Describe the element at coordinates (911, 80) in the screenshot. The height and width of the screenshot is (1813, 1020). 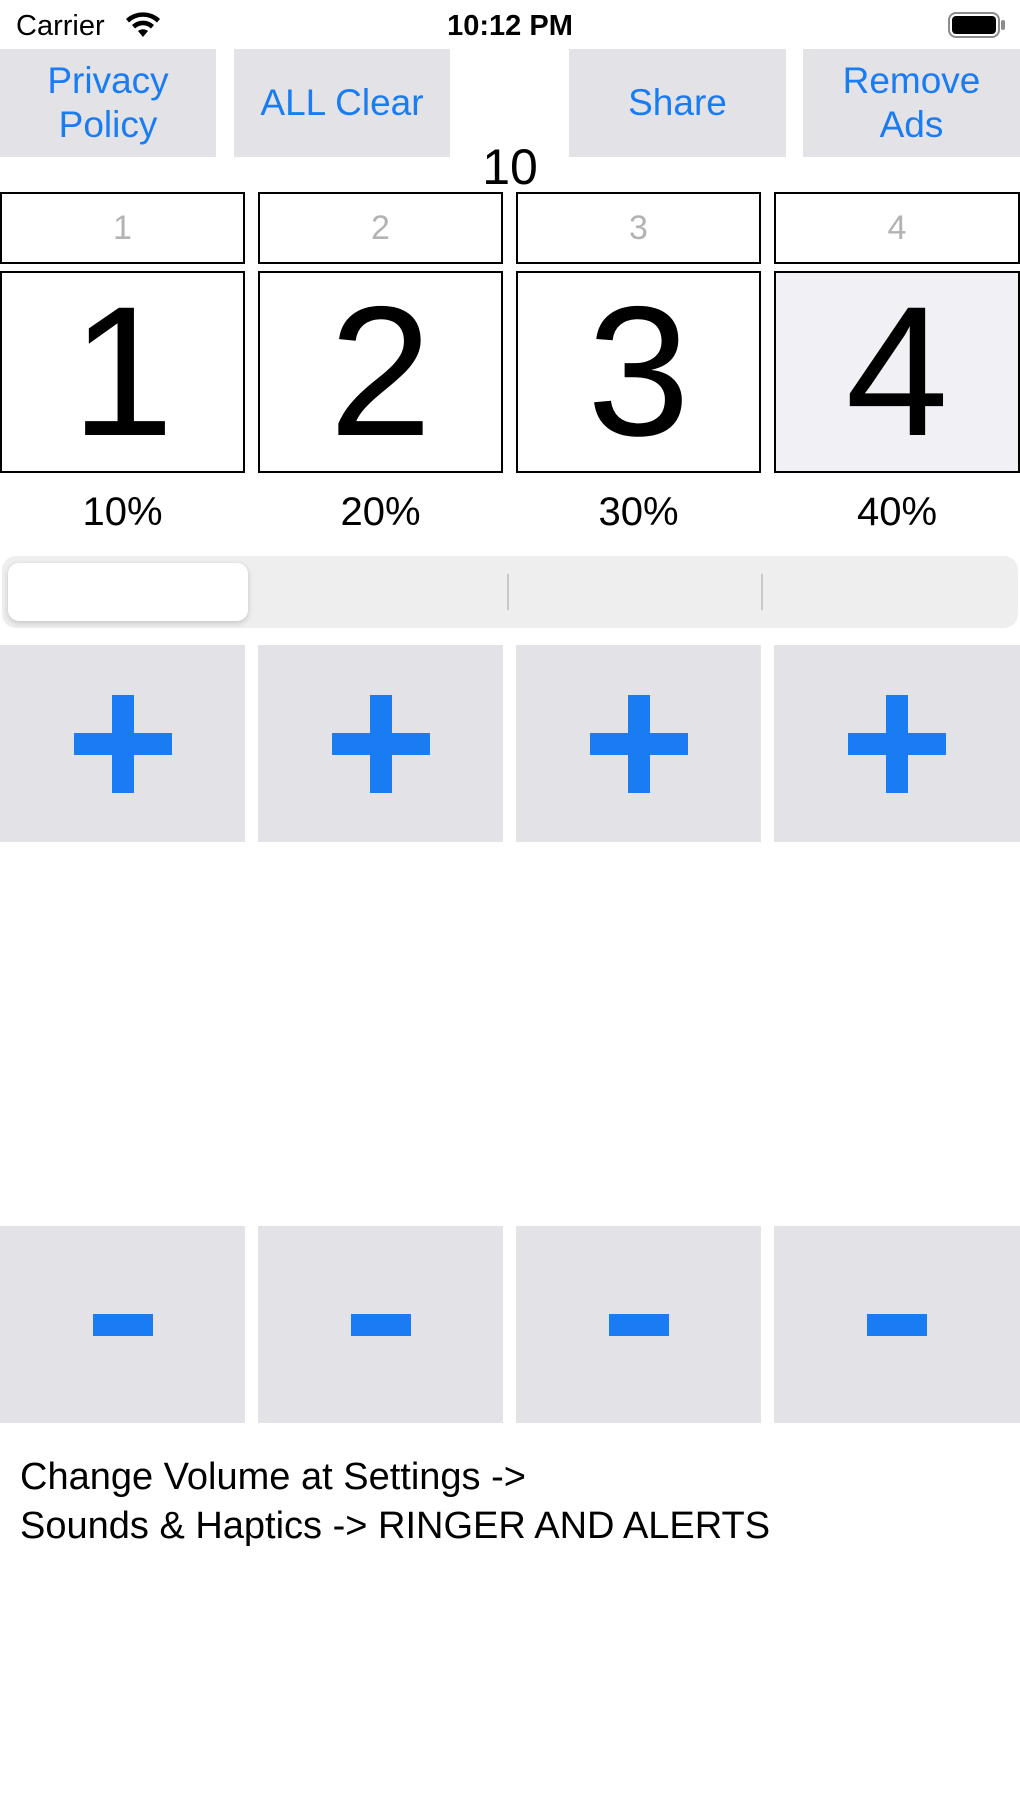
I see `remove-ads-label-line1: Remove` at that location.